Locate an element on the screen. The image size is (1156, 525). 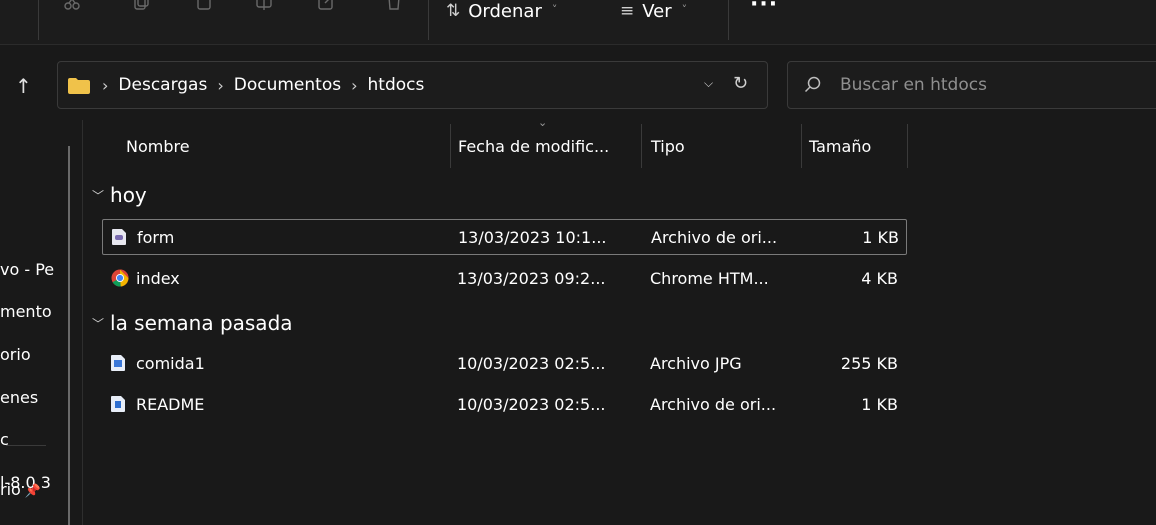
nav-item-label: rio is located at coordinates (10, 489).